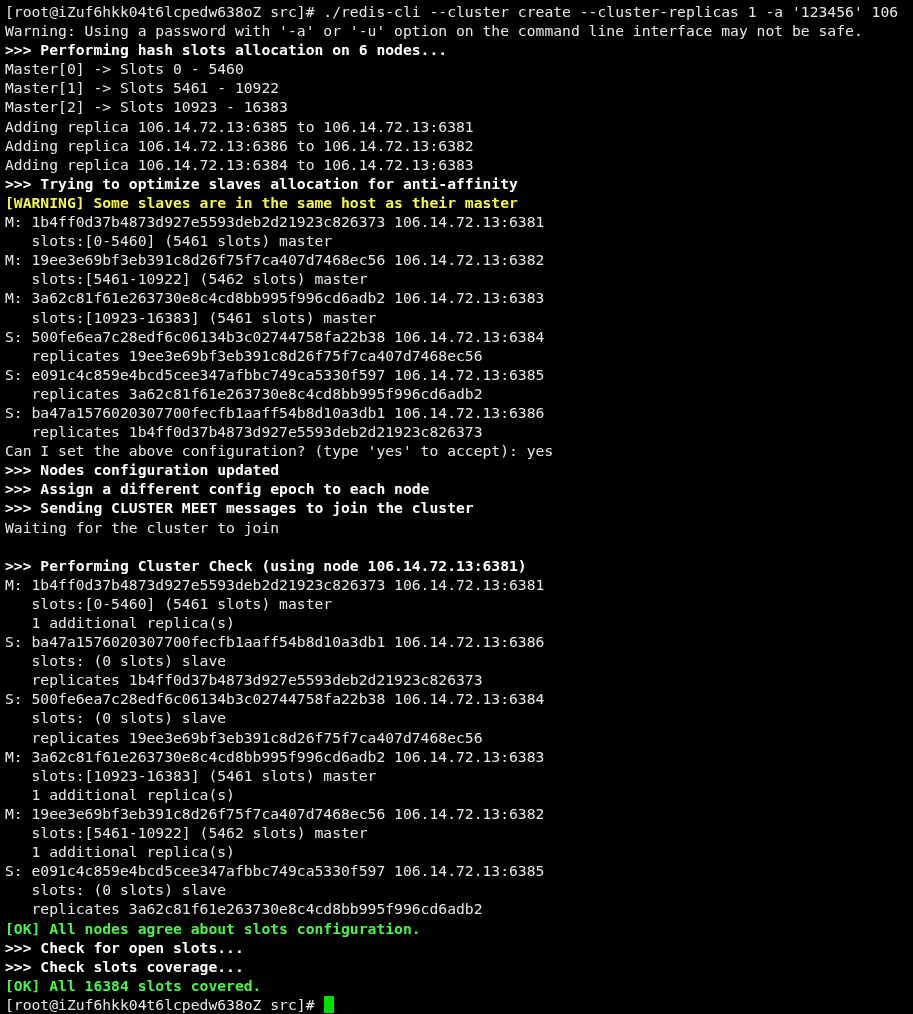 This screenshot has width=913, height=1014. Describe the element at coordinates (213, 928) in the screenshot. I see `terminal-line: [OK] All nodes agree about slots configuration.` at that location.